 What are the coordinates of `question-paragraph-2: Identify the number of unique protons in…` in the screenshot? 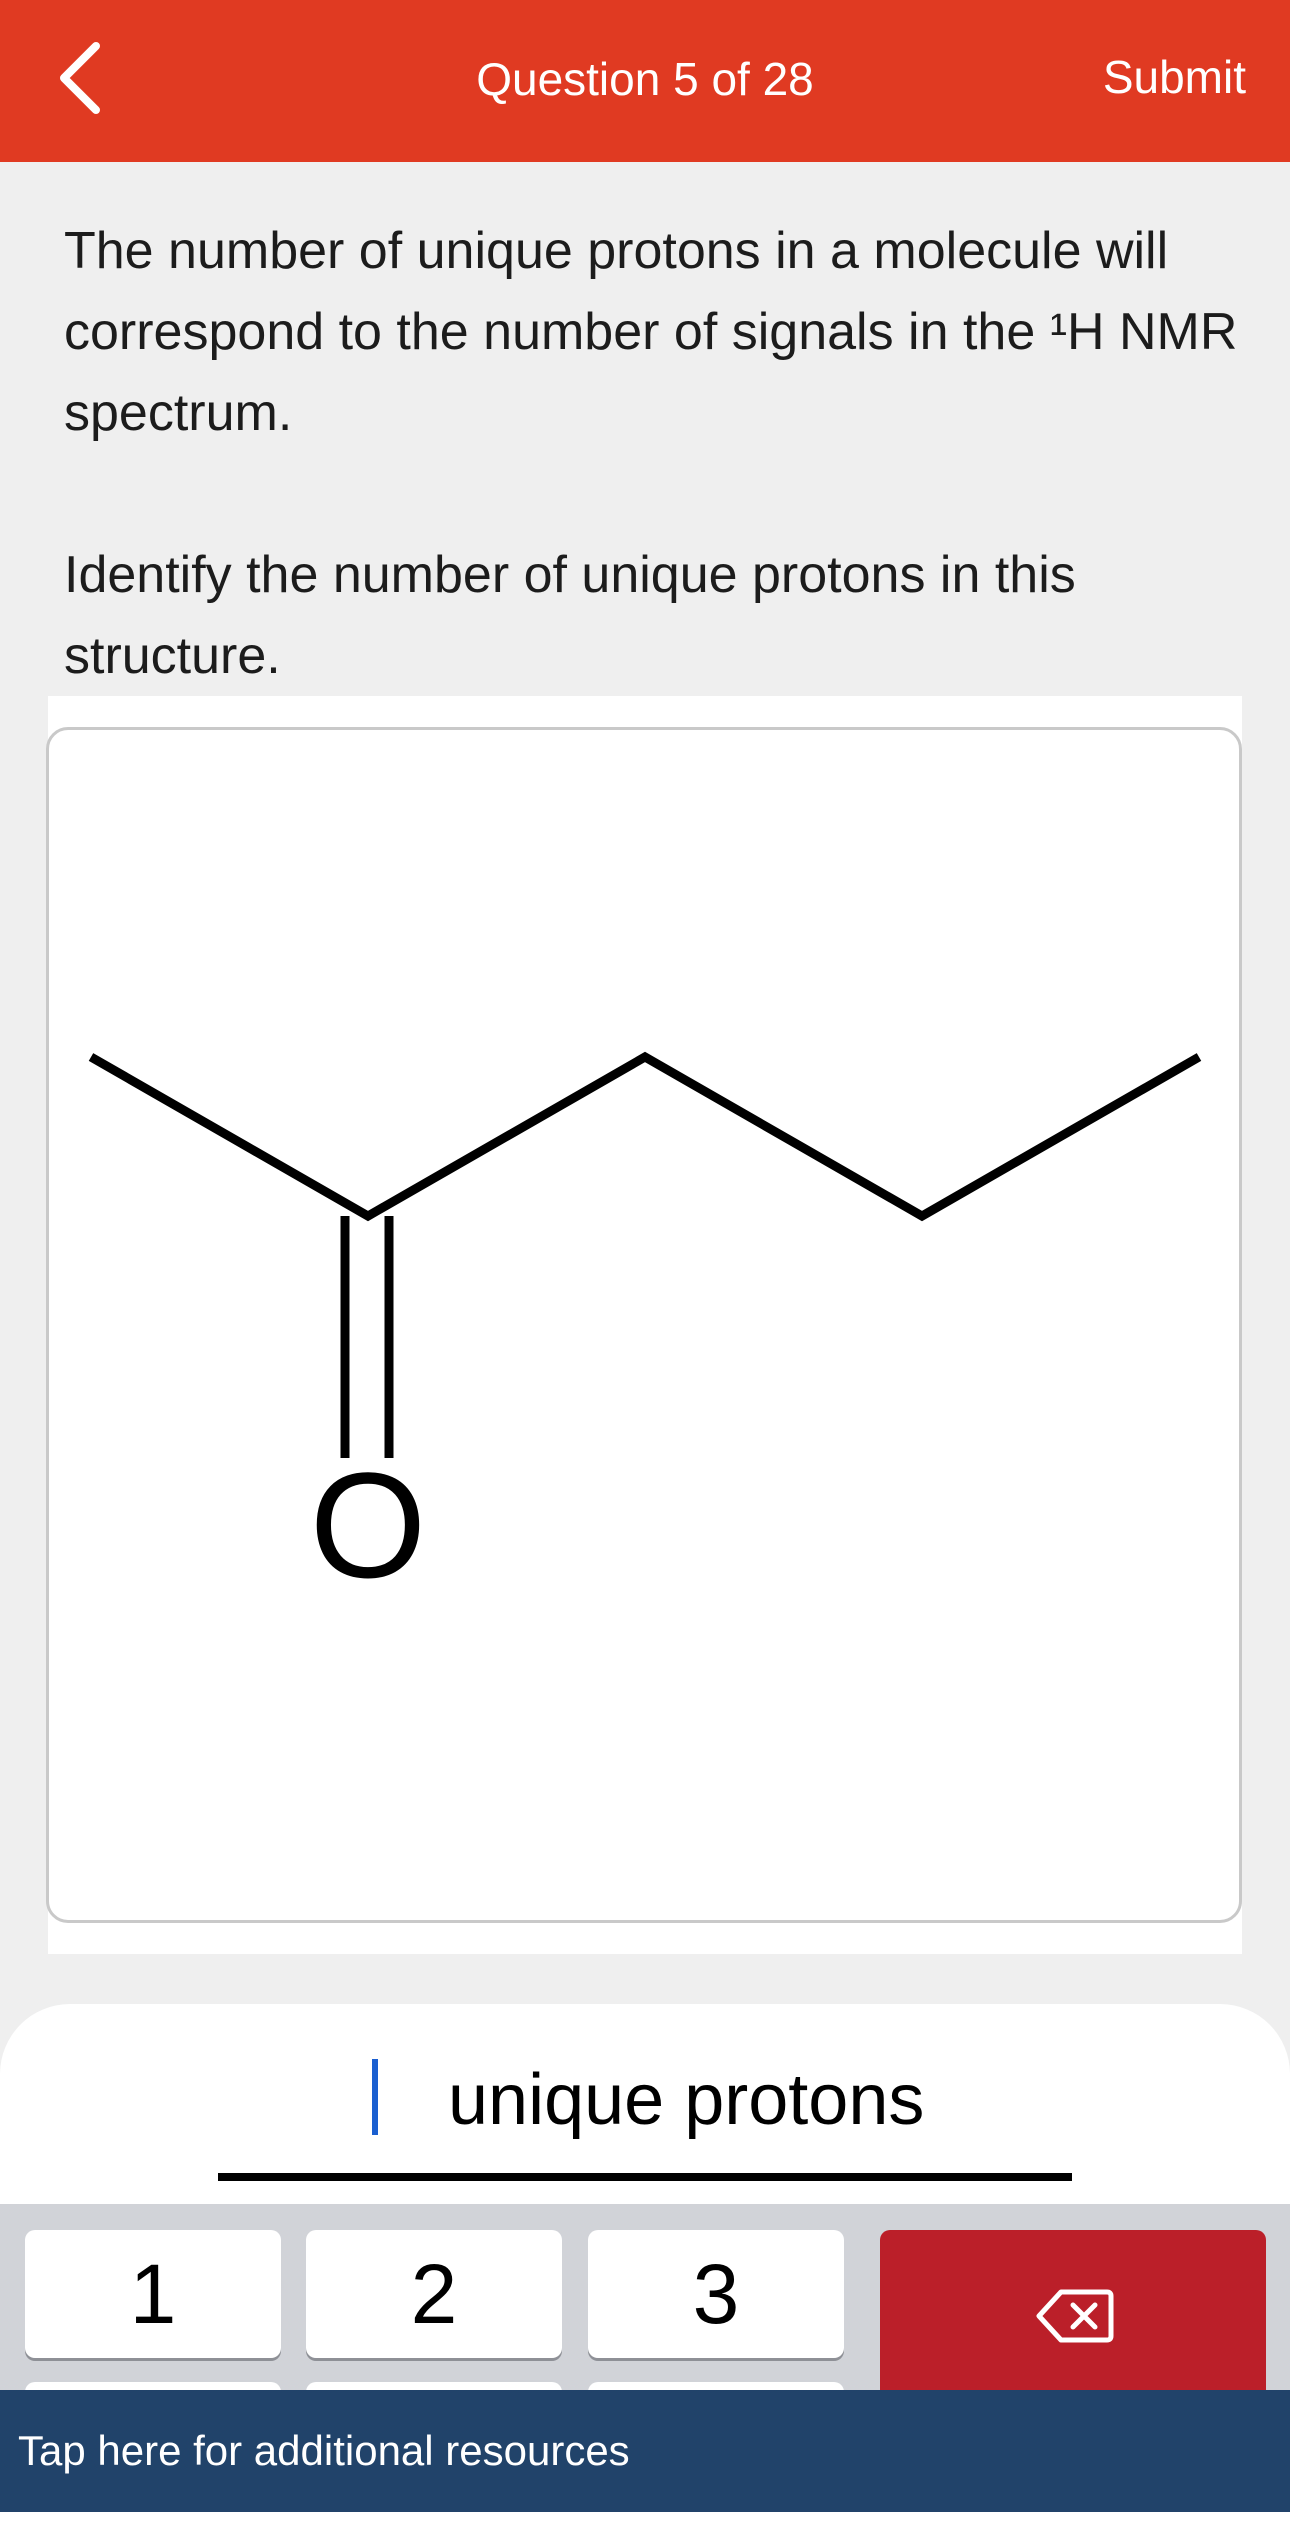 It's located at (570, 615).